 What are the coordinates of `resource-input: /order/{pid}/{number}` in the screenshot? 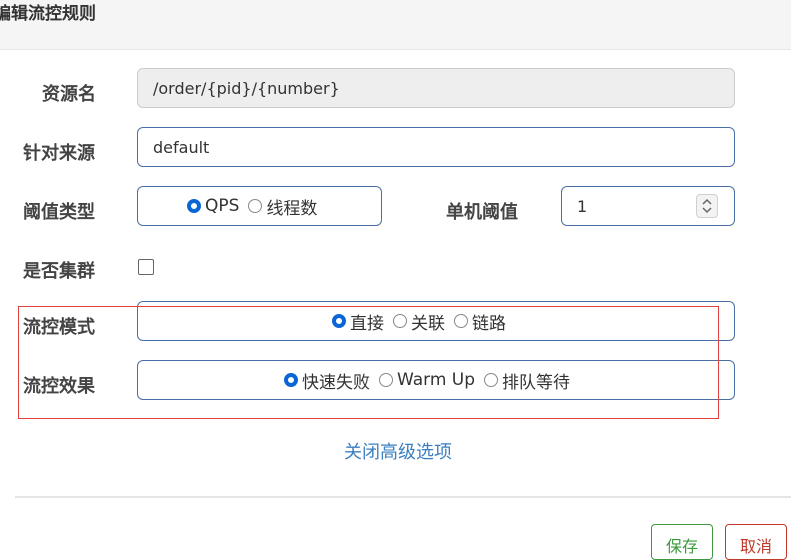 It's located at (436, 88).